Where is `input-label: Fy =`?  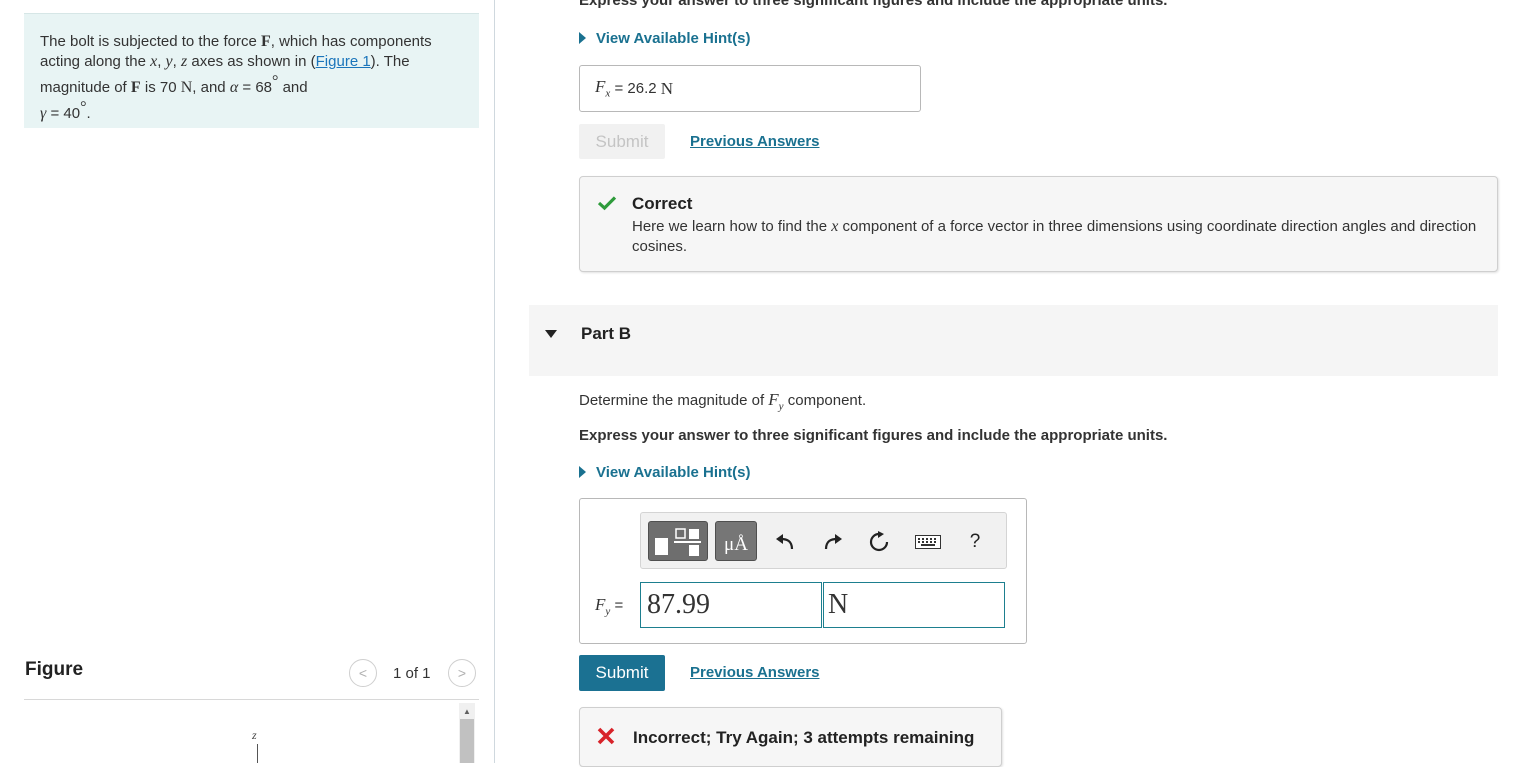 input-label: Fy = is located at coordinates (609, 606).